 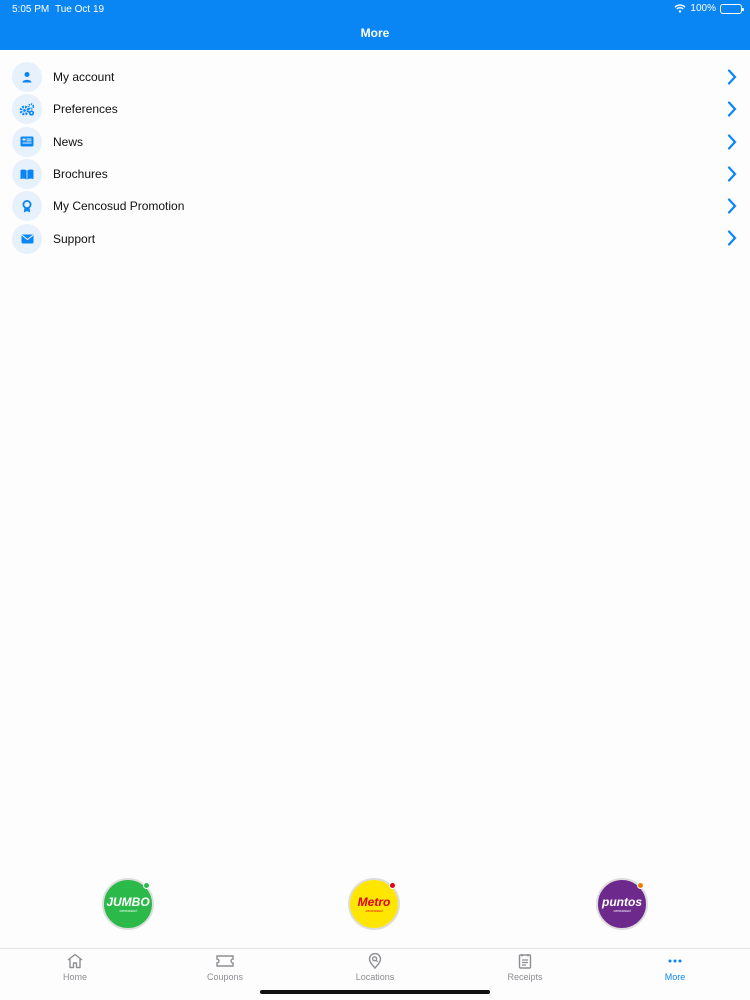 I want to click on metro-logo-button: Metro cencosud, so click(x=374, y=904).